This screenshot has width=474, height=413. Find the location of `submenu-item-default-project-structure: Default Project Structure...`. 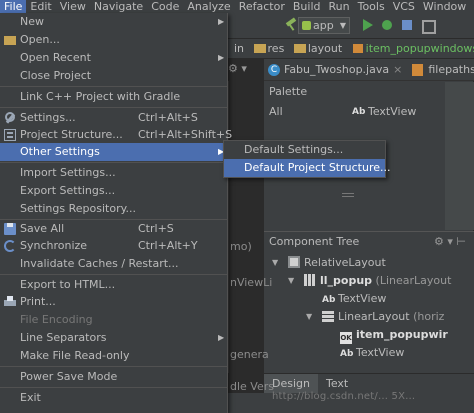

submenu-item-default-project-structure: Default Project Structure... is located at coordinates (307, 168).